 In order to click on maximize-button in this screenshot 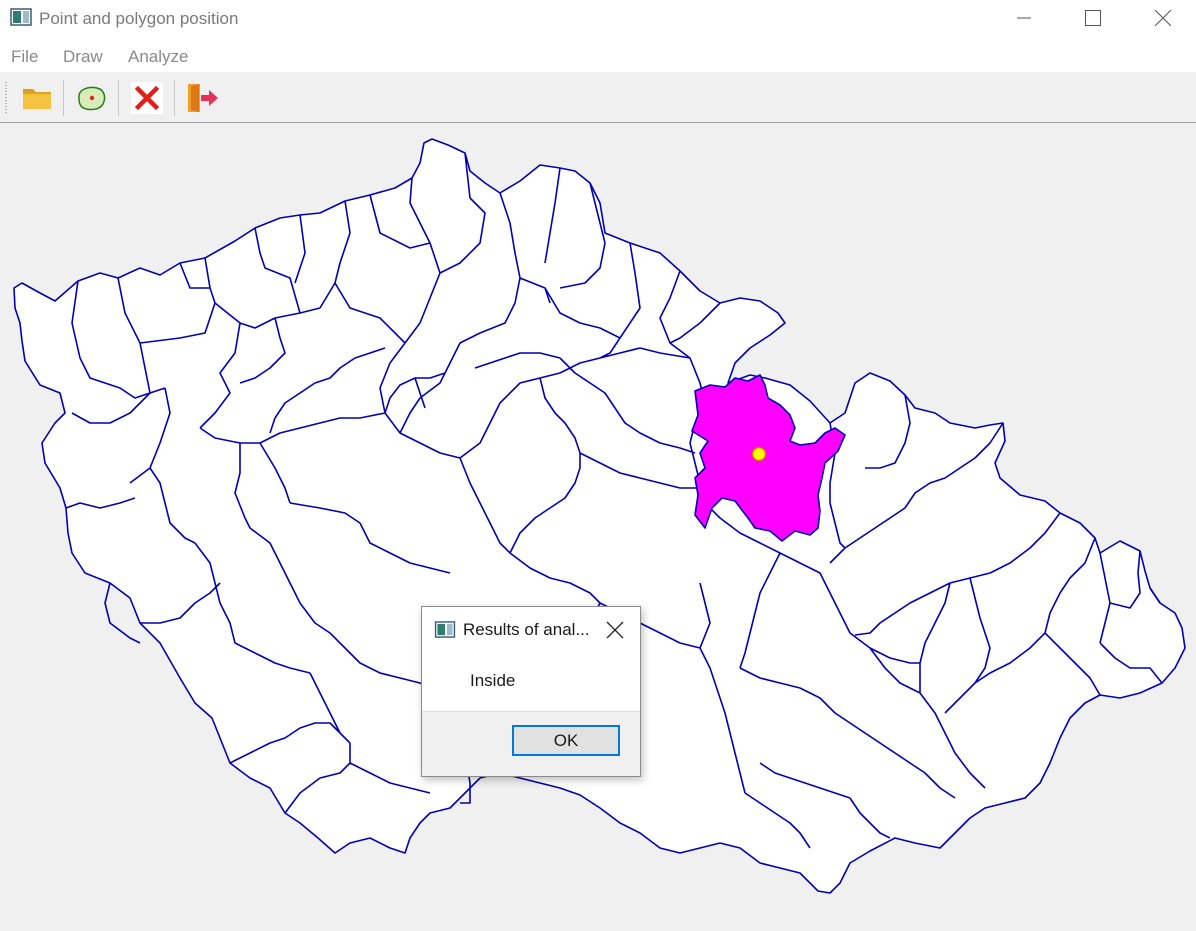, I will do `click(1093, 18)`.